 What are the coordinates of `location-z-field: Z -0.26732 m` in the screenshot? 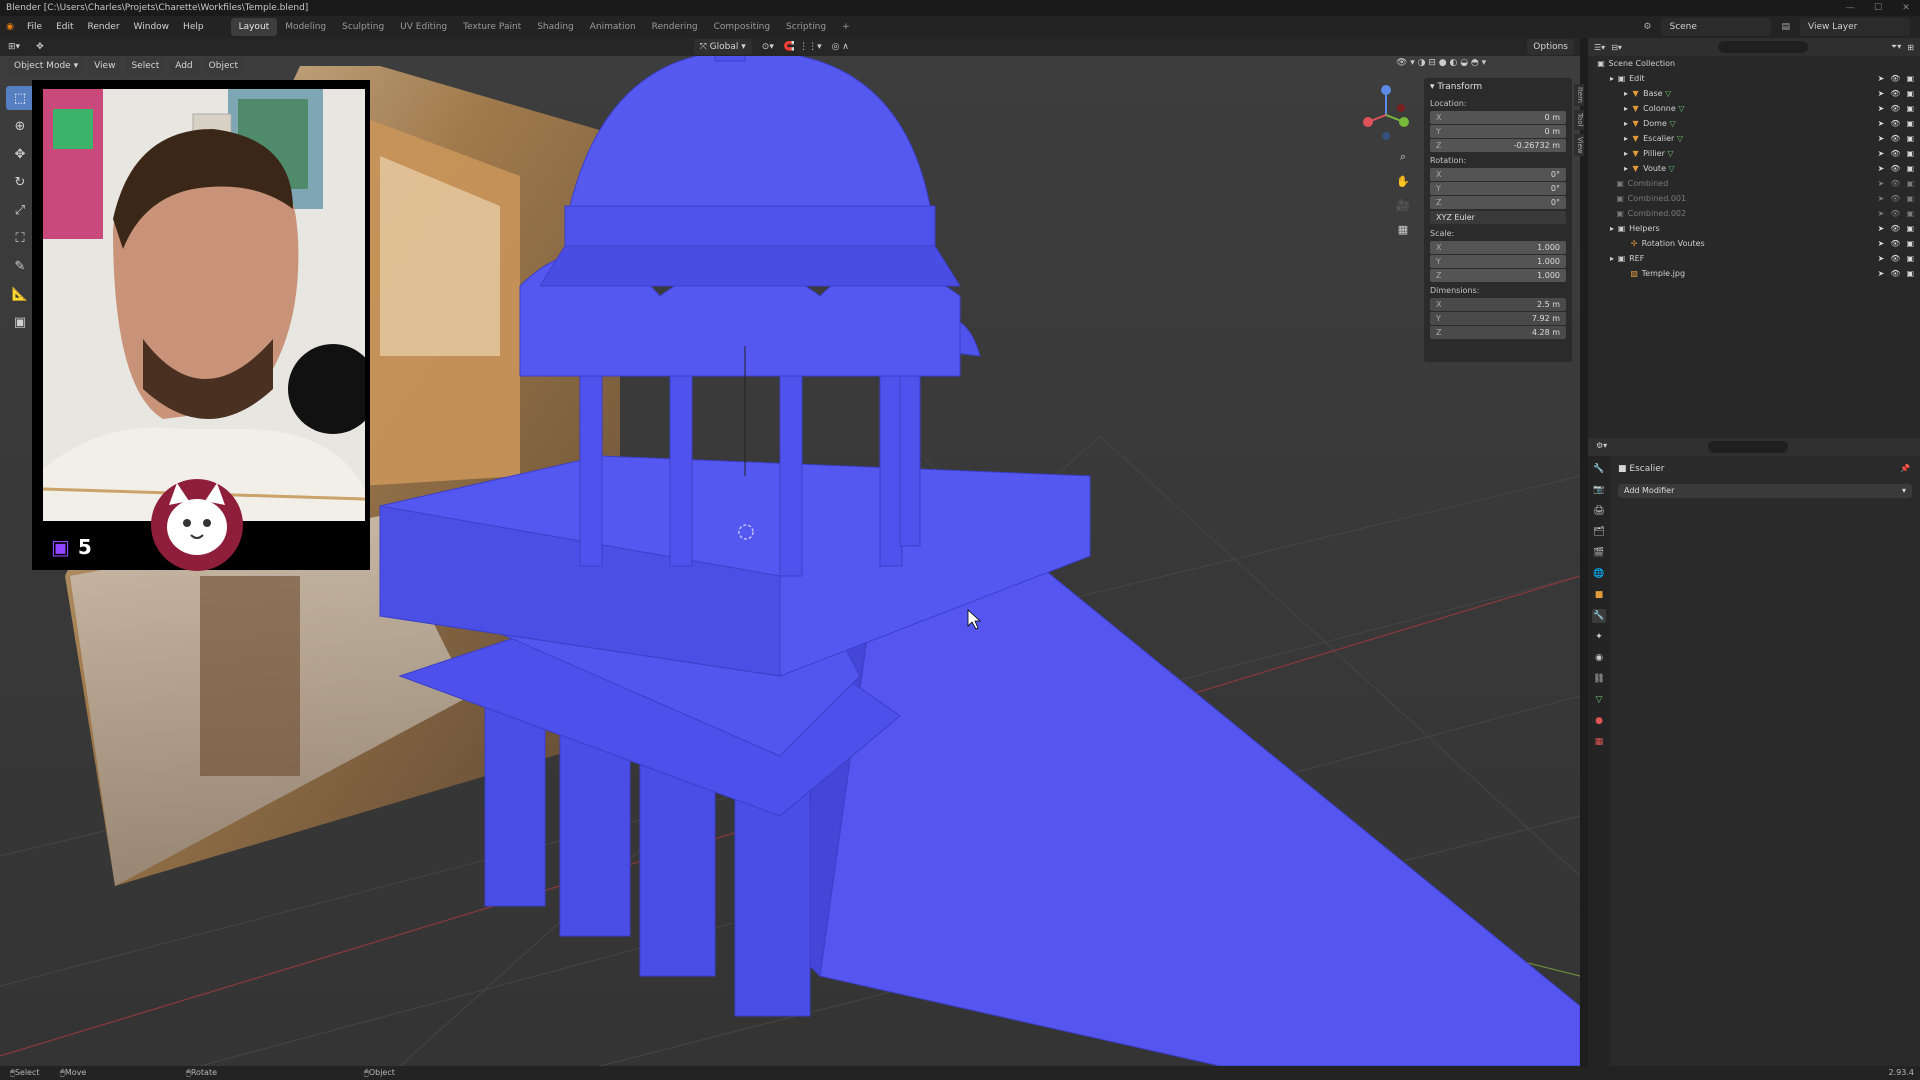 It's located at (1498, 145).